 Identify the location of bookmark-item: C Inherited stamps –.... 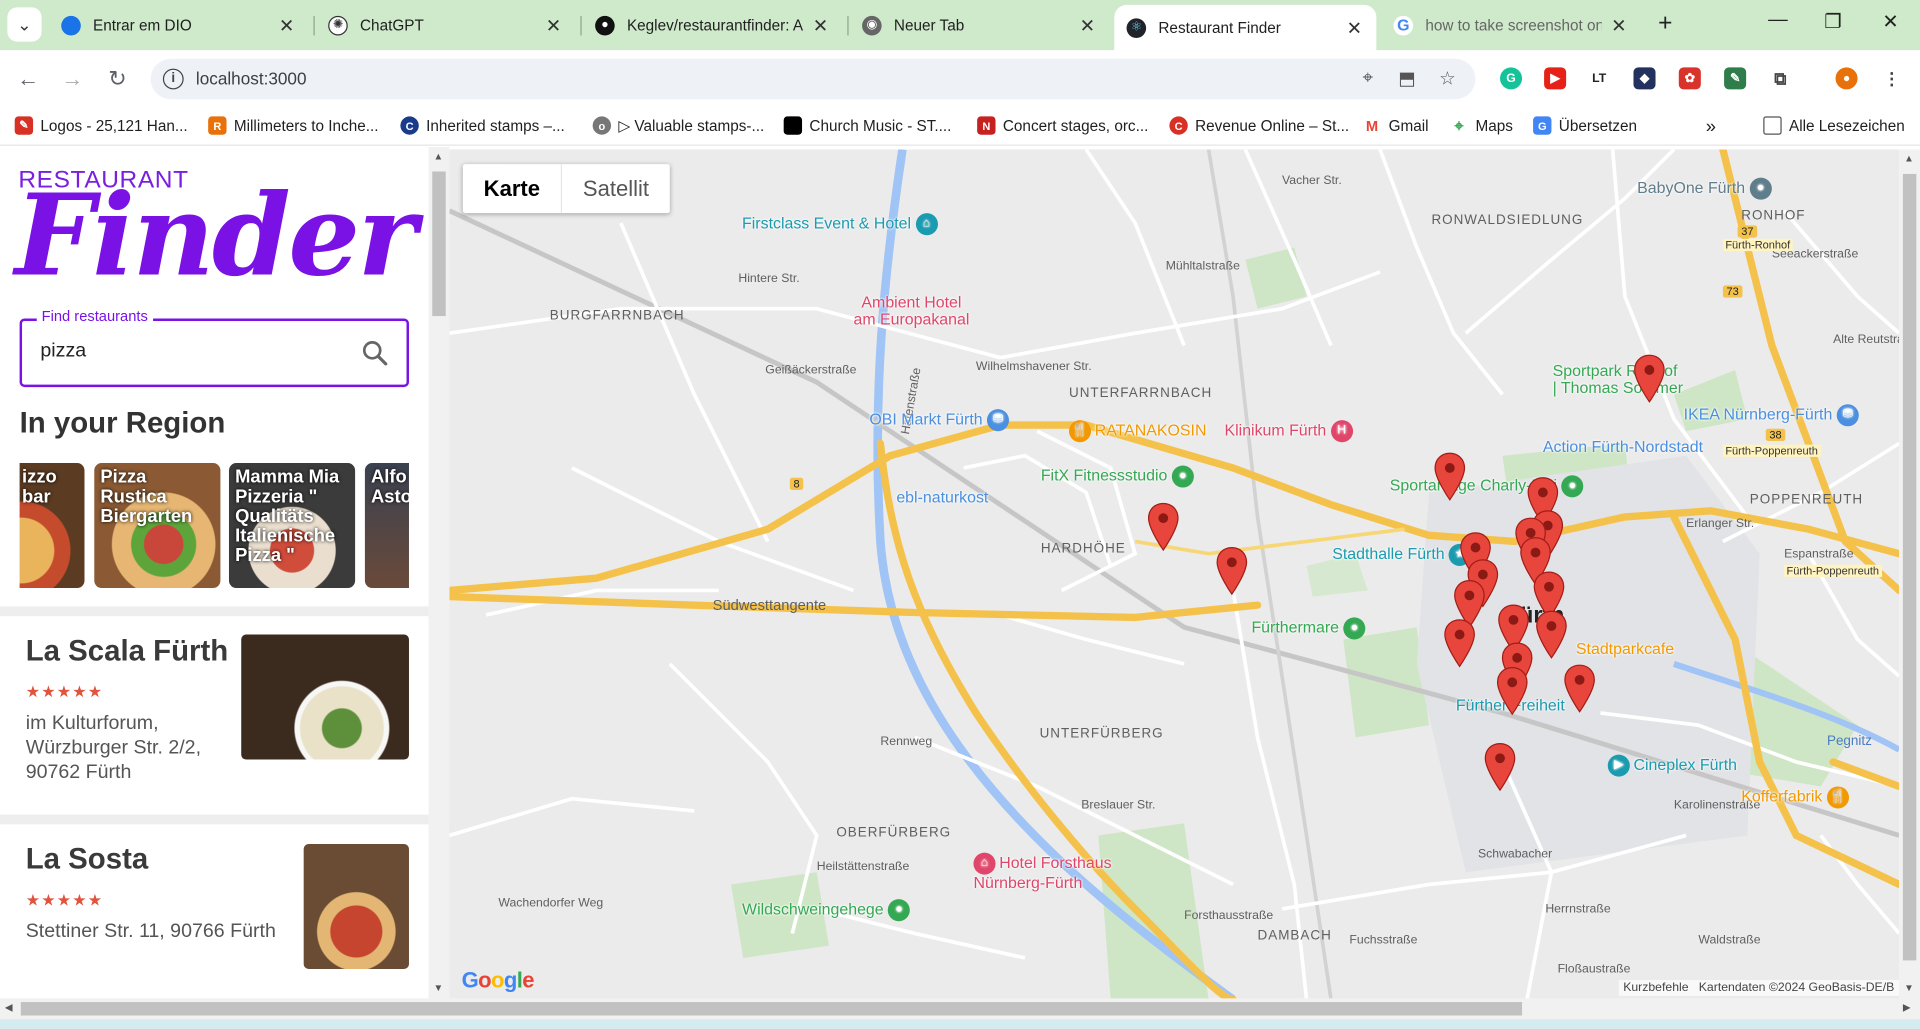
(482, 125).